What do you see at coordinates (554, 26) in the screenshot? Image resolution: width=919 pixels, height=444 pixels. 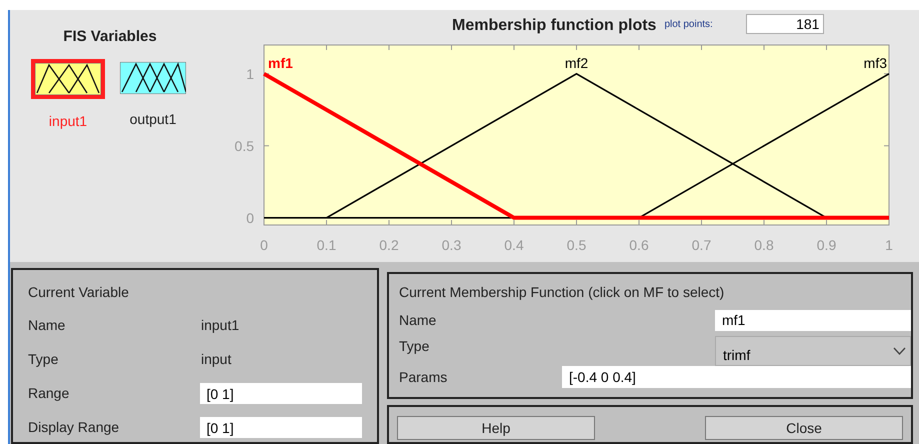 I see `plot-title: Membership function plots` at bounding box center [554, 26].